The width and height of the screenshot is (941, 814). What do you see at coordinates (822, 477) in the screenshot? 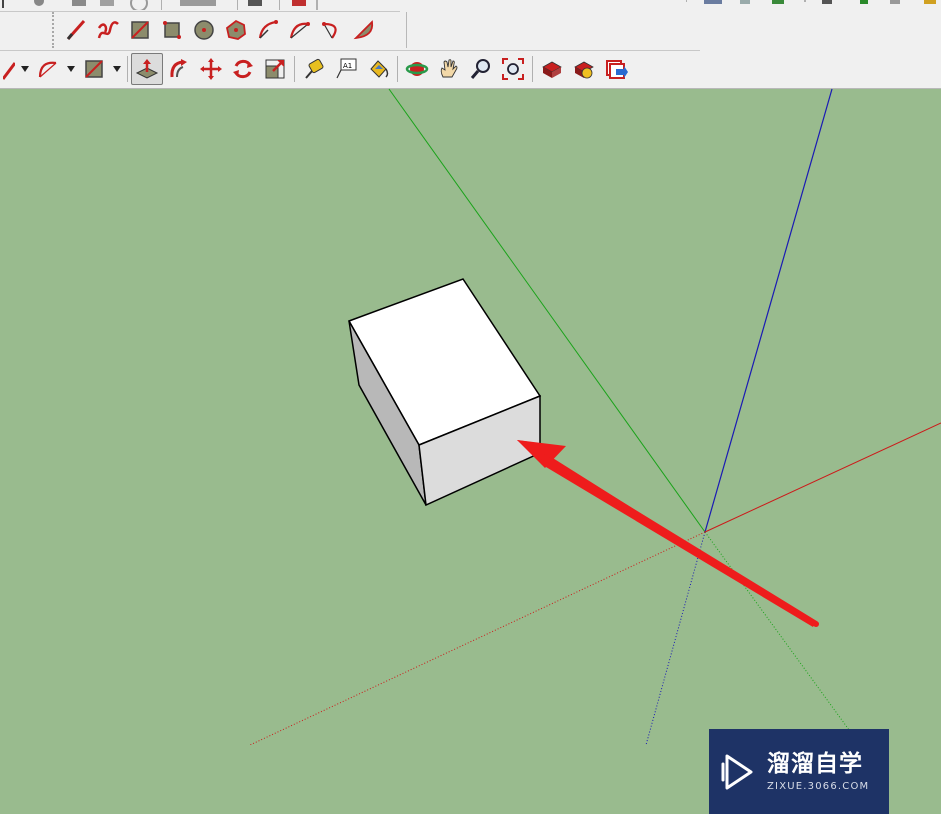
I see `red-axis` at bounding box center [822, 477].